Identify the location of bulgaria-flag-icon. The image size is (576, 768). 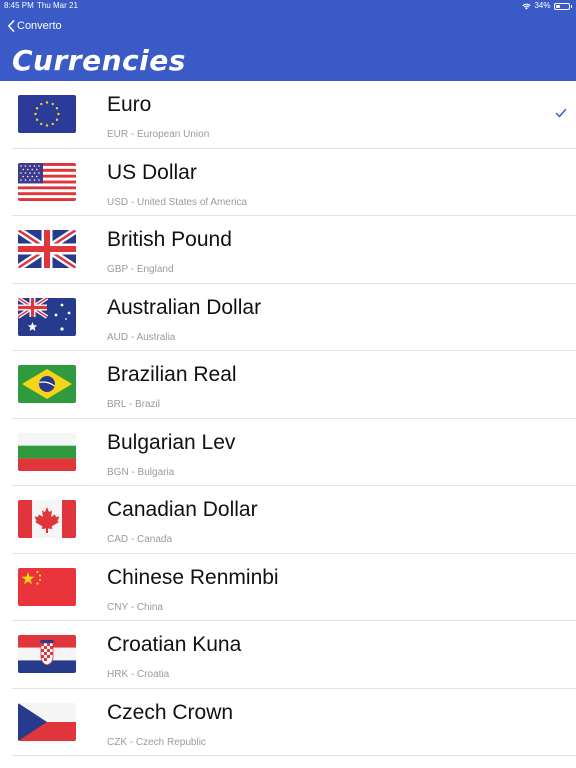
(47, 451).